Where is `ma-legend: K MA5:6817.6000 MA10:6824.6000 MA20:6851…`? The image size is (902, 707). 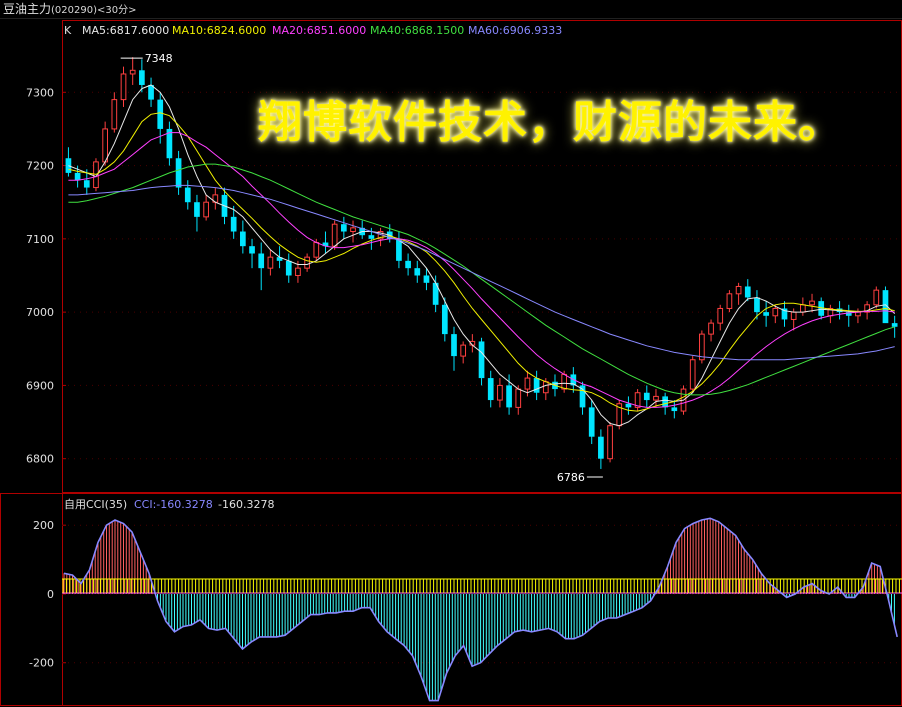
ma-legend: K MA5:6817.6000 MA10:6824.6000 MA20:6851… is located at coordinates (313, 30).